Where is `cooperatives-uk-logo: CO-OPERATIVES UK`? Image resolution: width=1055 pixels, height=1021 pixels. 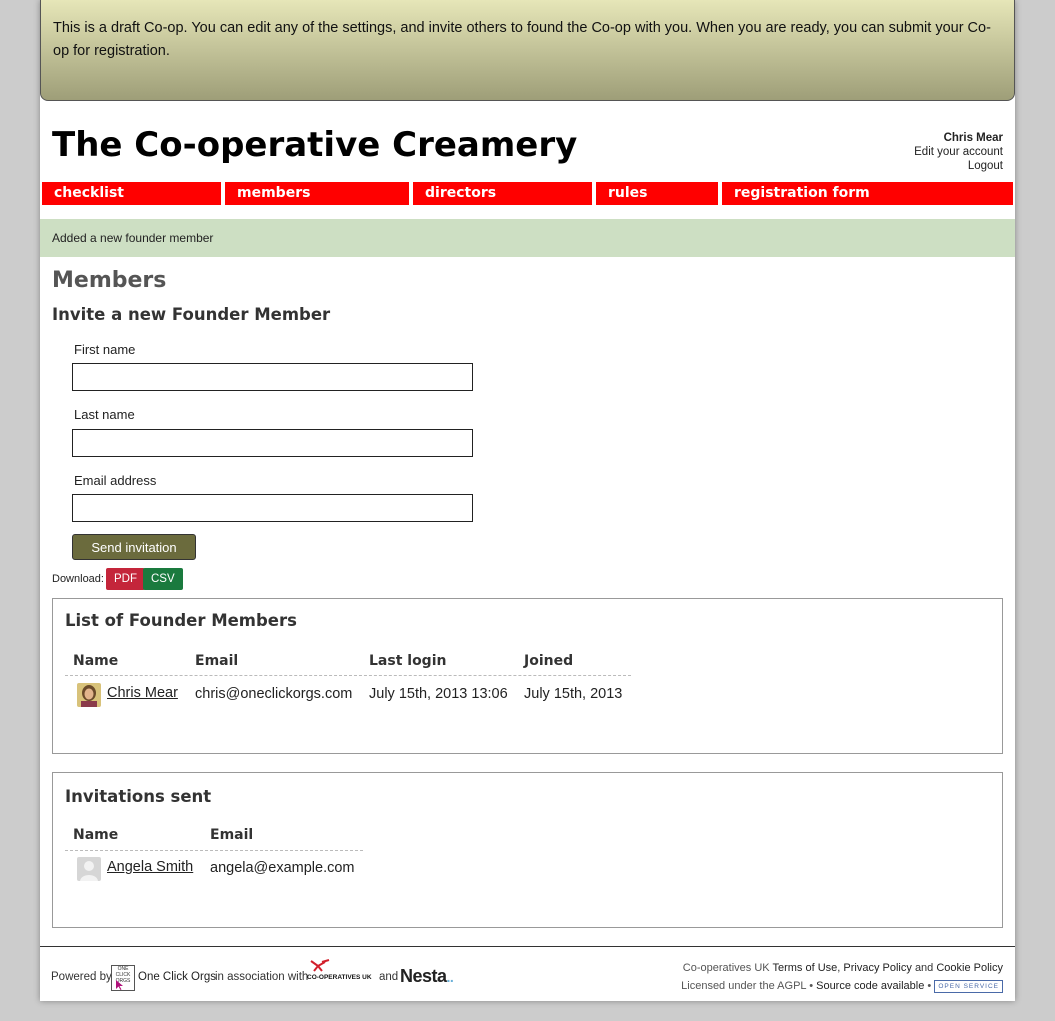
cooperatives-uk-logo: CO-OPERATIVES UK is located at coordinates (341, 972).